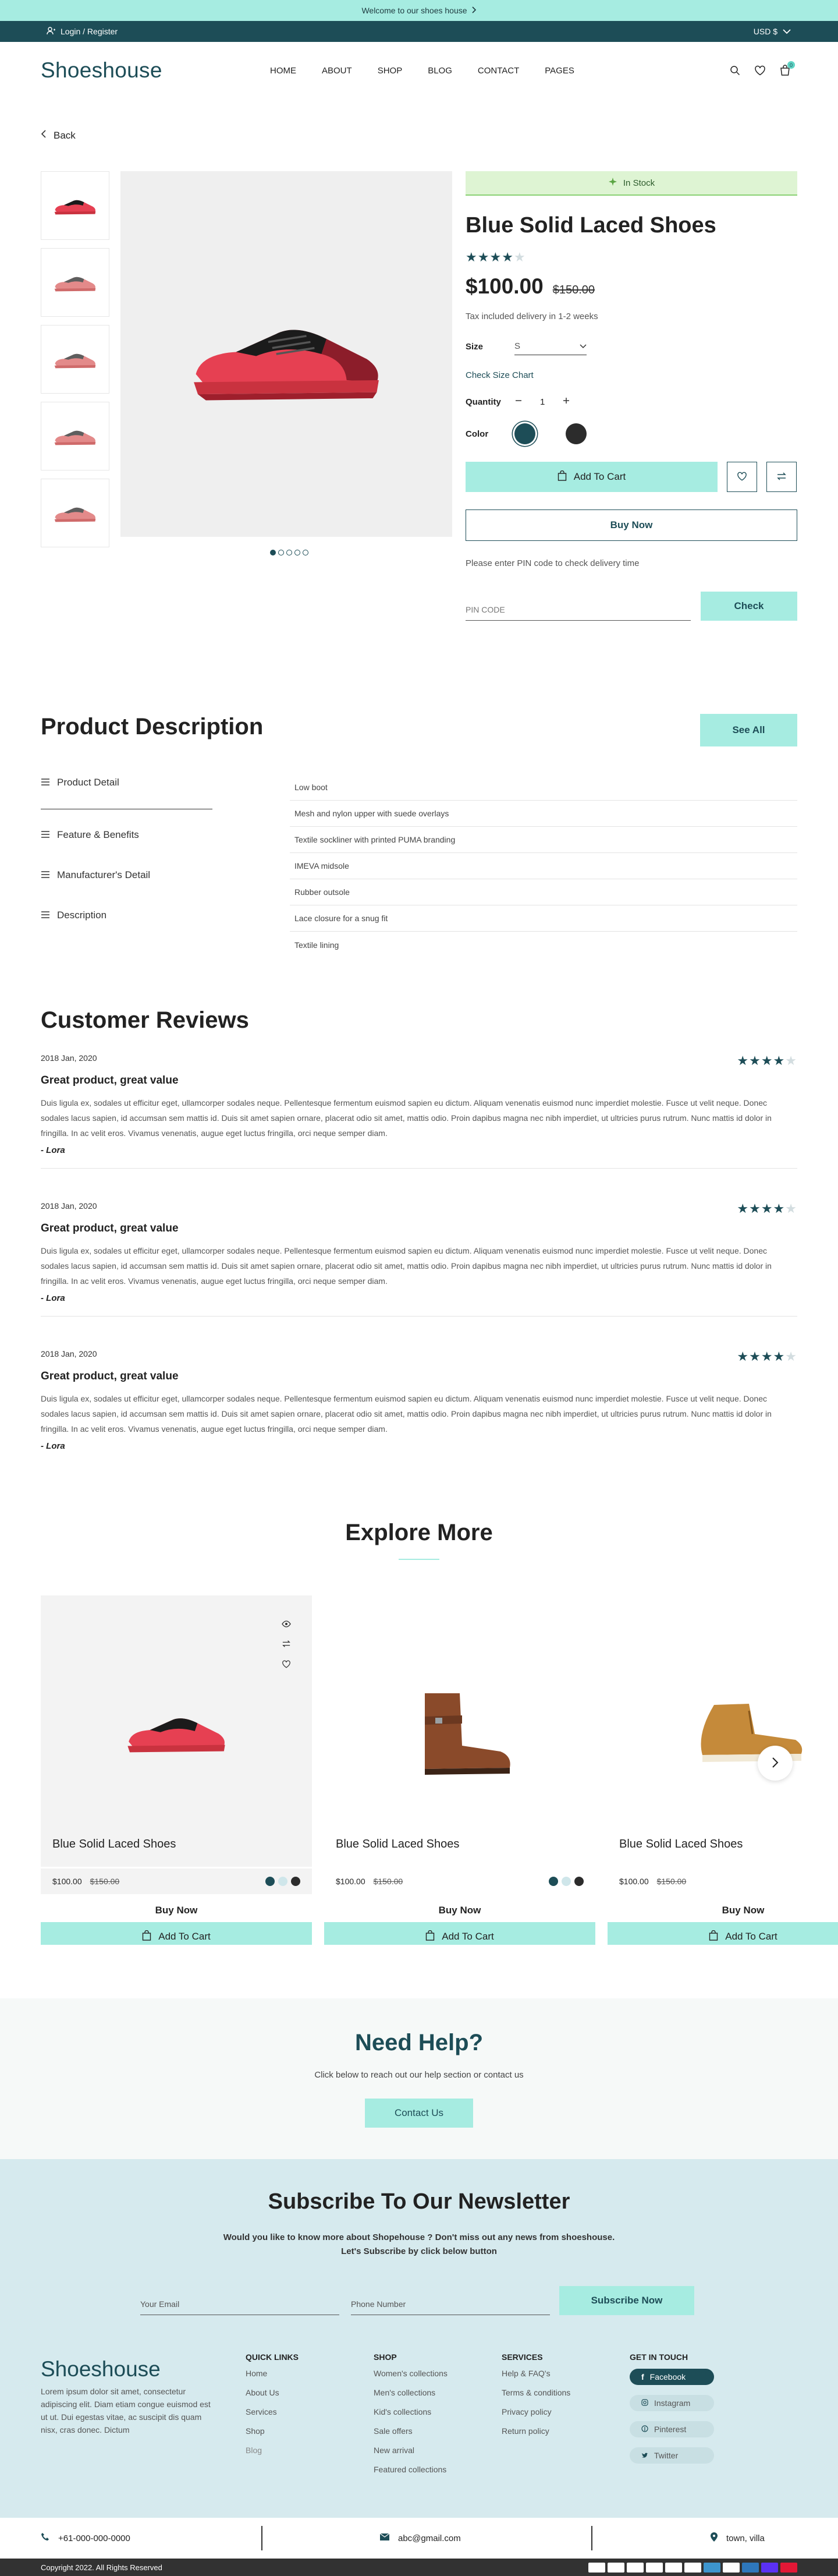  Describe the element at coordinates (128, 2369) in the screenshot. I see `footer-logo: Shoeshouse` at that location.